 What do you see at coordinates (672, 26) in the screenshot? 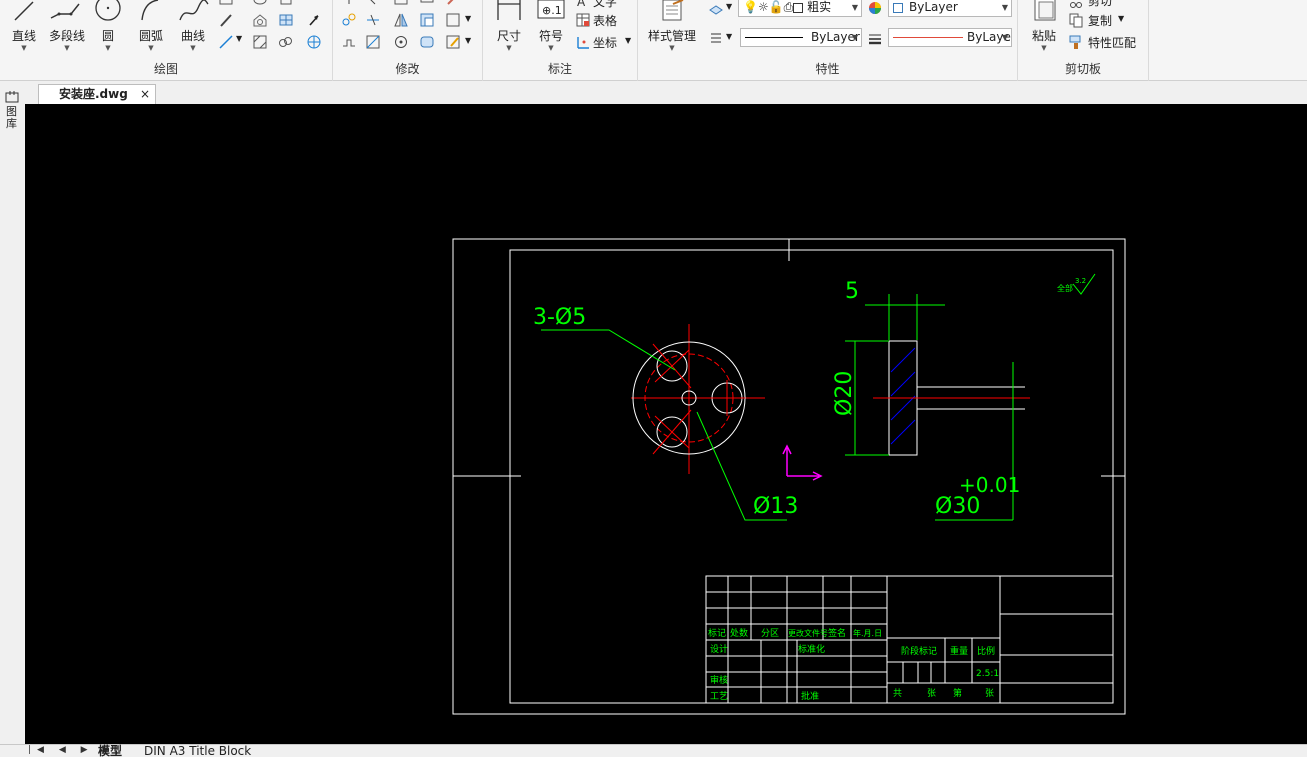
I see `style-manager-button: 样式管理 ▼` at bounding box center [672, 26].